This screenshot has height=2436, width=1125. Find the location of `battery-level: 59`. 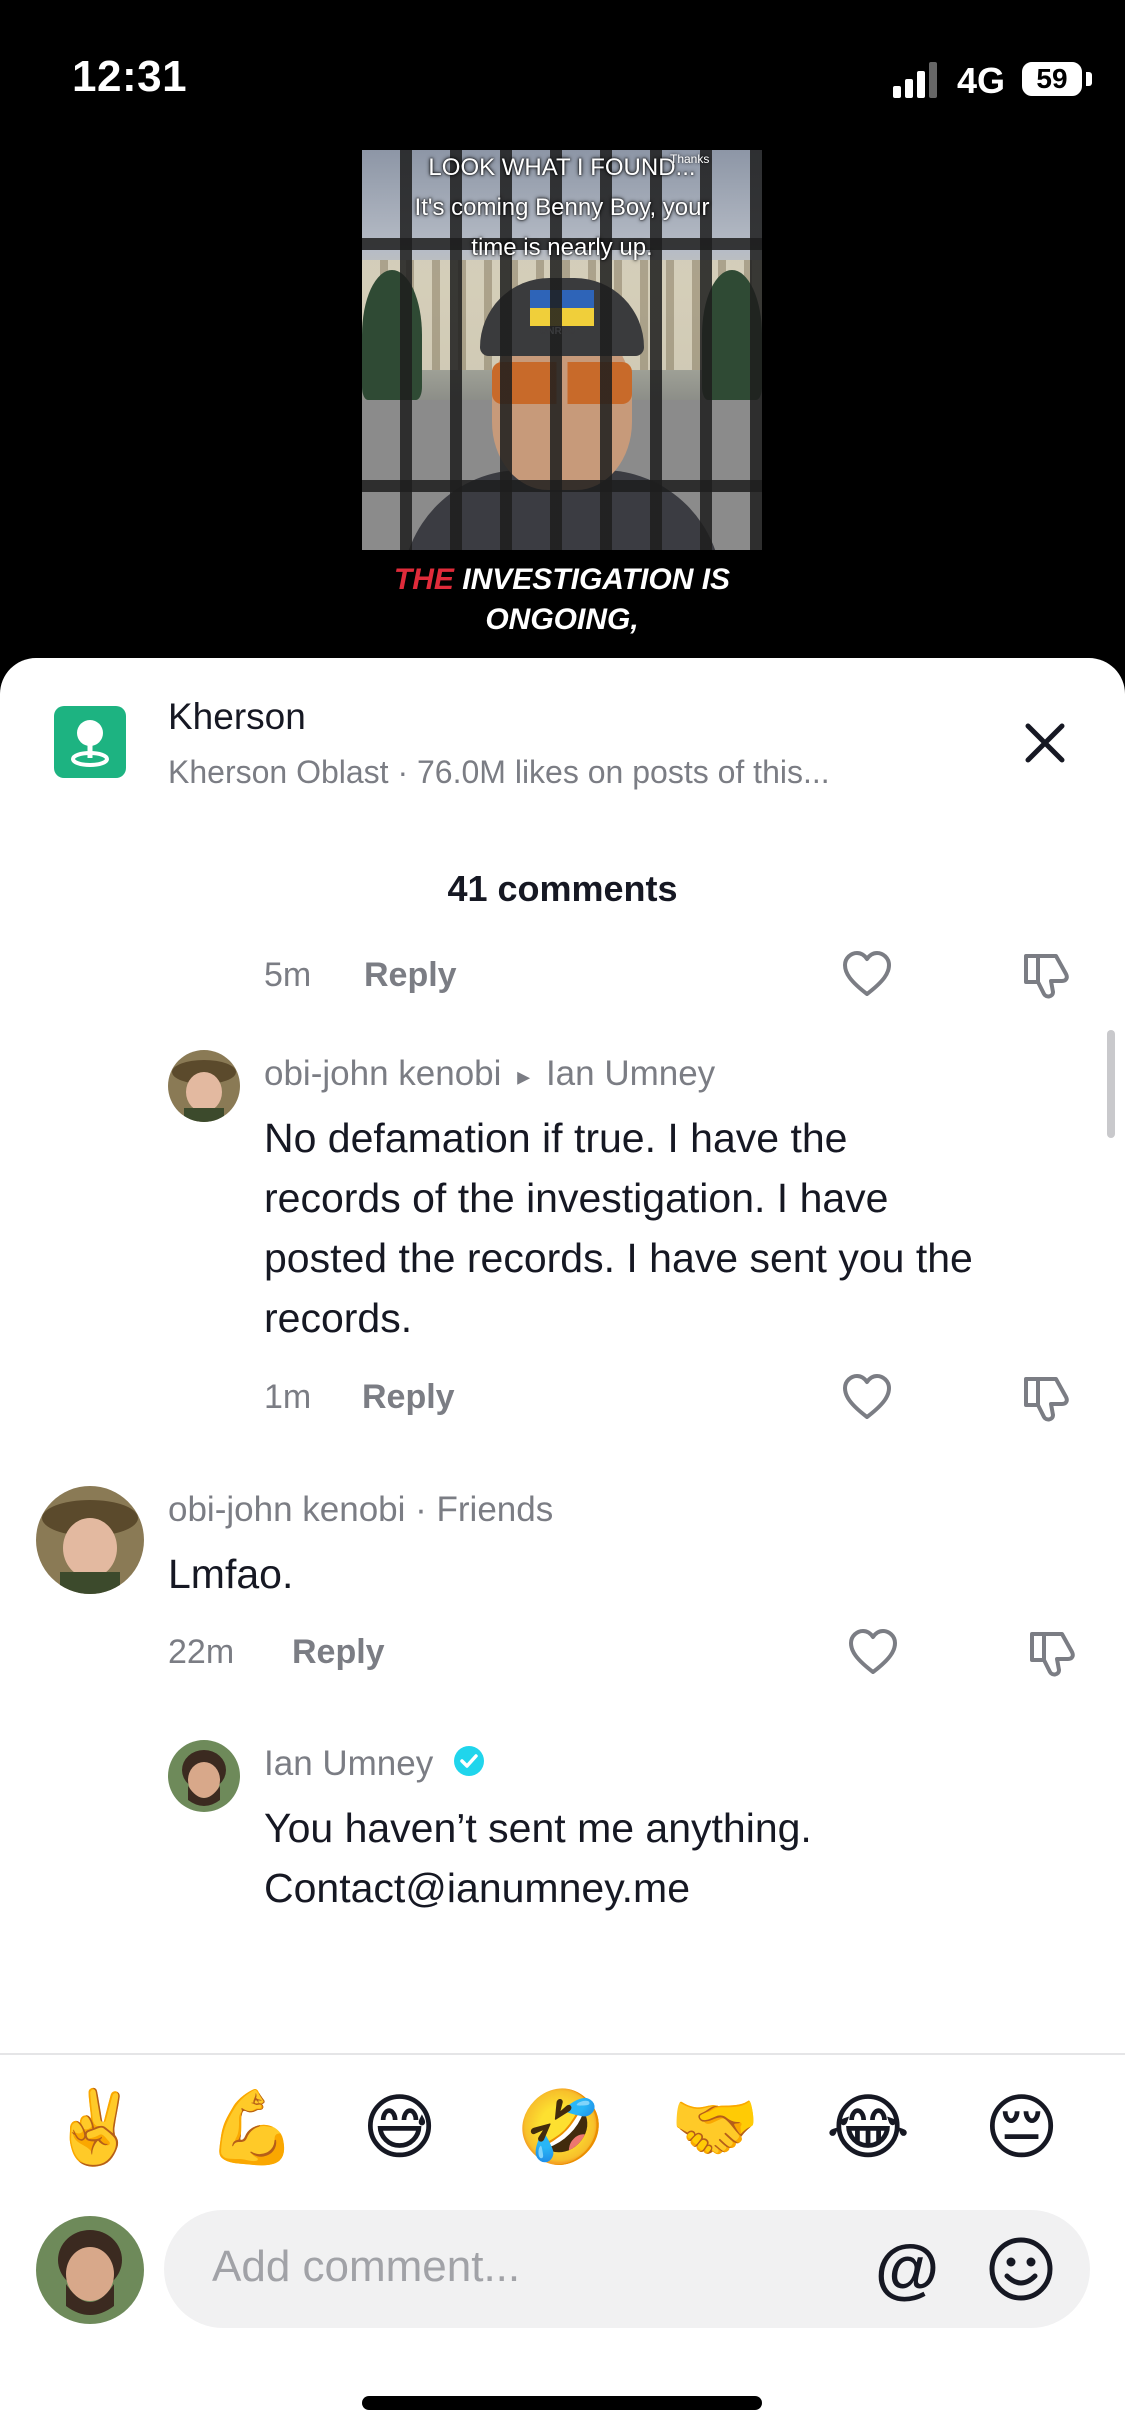

battery-level: 59 is located at coordinates (1052, 78).